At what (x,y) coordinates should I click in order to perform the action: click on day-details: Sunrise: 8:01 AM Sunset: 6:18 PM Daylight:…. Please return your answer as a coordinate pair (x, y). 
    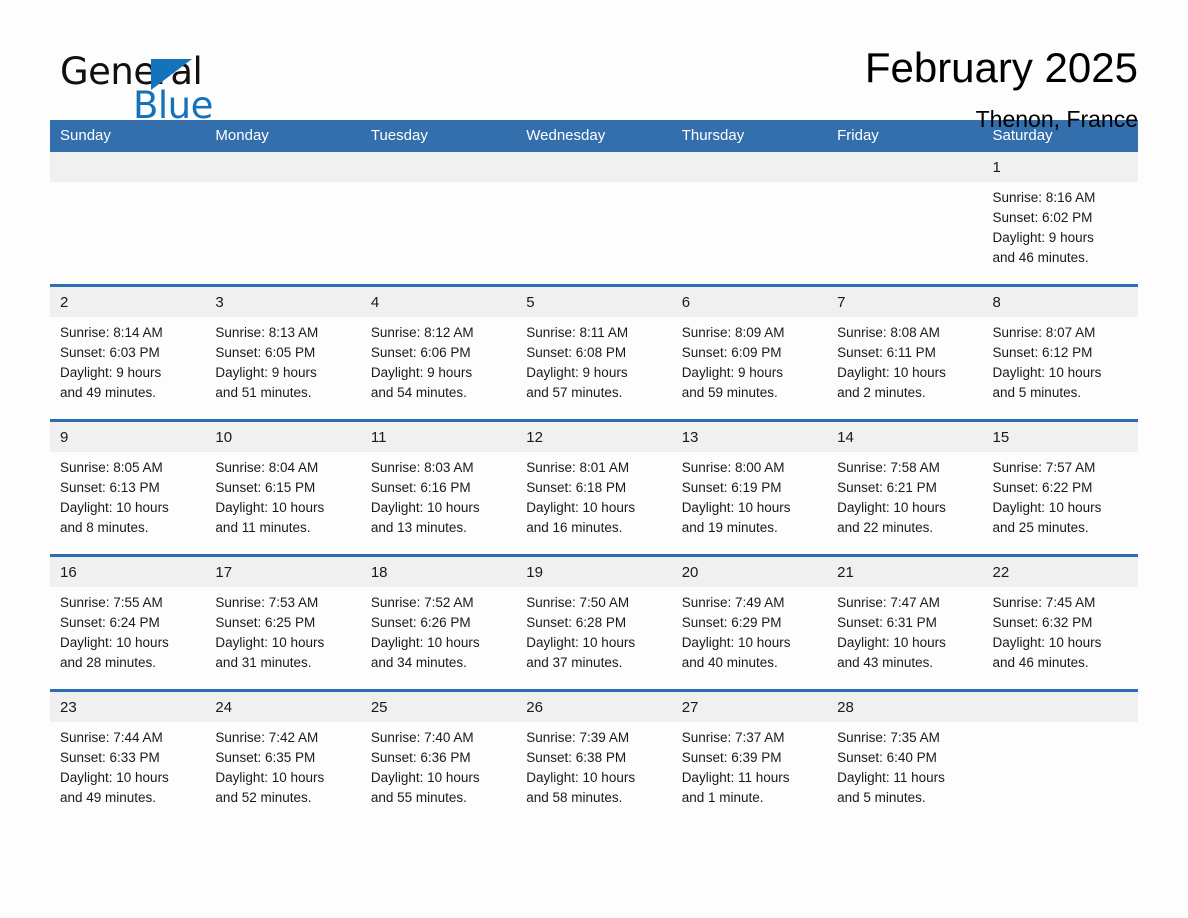
    Looking at the image, I should click on (593, 495).